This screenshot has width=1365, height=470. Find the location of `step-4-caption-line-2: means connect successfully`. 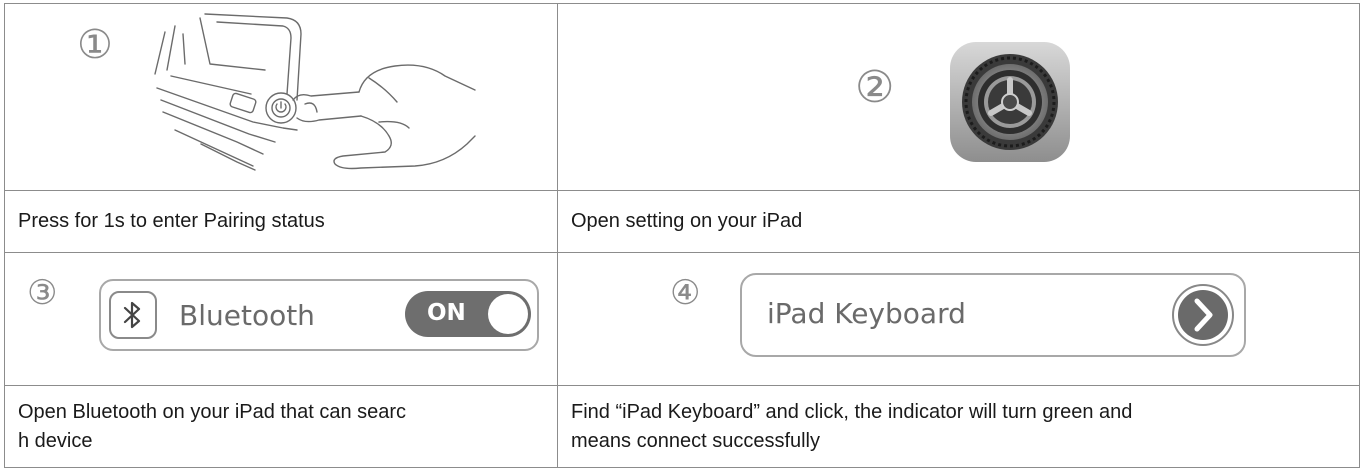

step-4-caption-line-2: means connect successfully is located at coordinates (696, 441).